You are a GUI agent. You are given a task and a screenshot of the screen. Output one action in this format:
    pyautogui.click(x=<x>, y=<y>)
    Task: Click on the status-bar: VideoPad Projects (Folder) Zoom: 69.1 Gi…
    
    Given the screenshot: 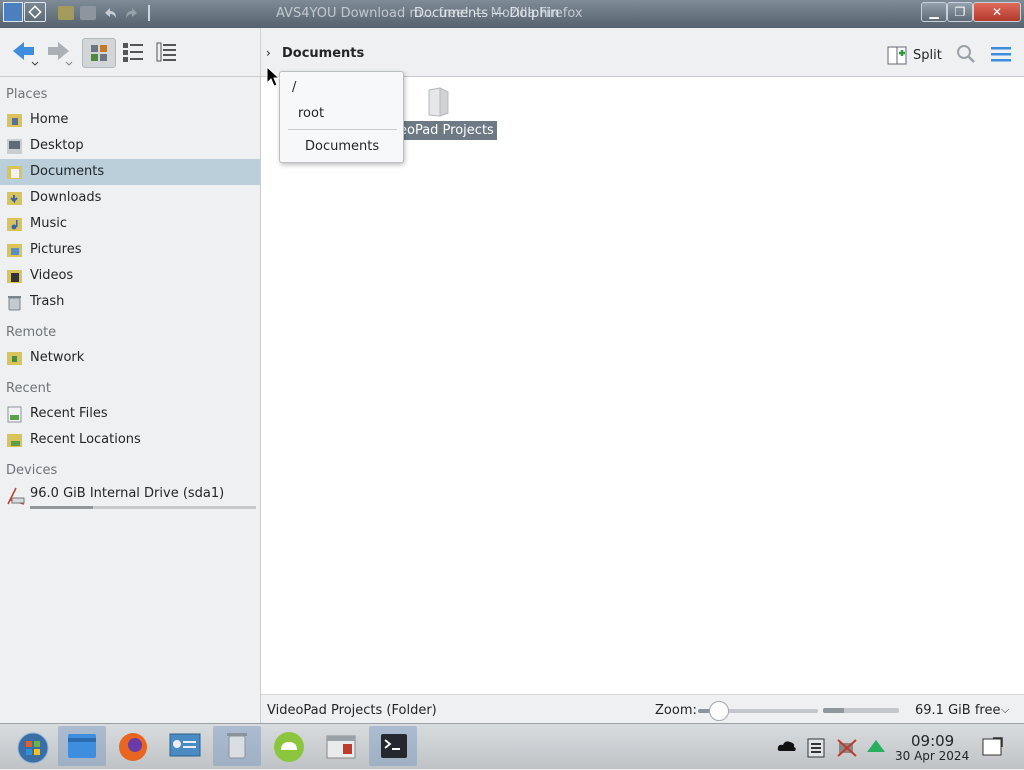 What is the action you would take?
    pyautogui.click(x=642, y=709)
    